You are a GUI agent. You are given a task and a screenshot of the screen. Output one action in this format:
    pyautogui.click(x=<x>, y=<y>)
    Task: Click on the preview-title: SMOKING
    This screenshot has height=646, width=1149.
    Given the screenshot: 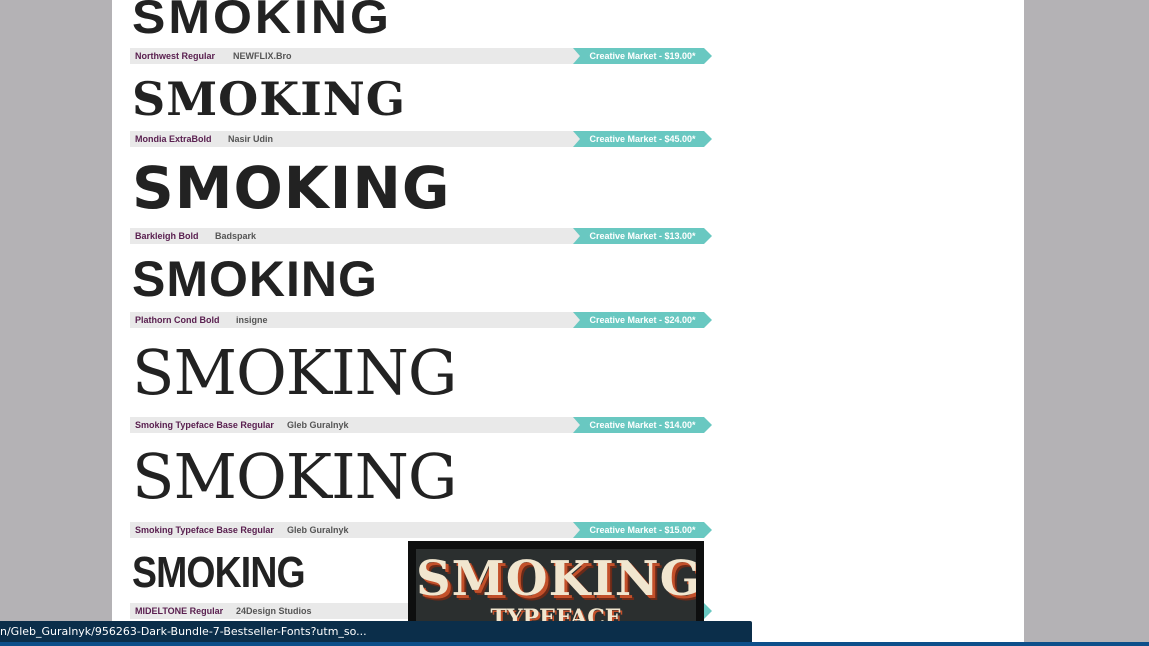 What is the action you would take?
    pyautogui.click(x=556, y=579)
    